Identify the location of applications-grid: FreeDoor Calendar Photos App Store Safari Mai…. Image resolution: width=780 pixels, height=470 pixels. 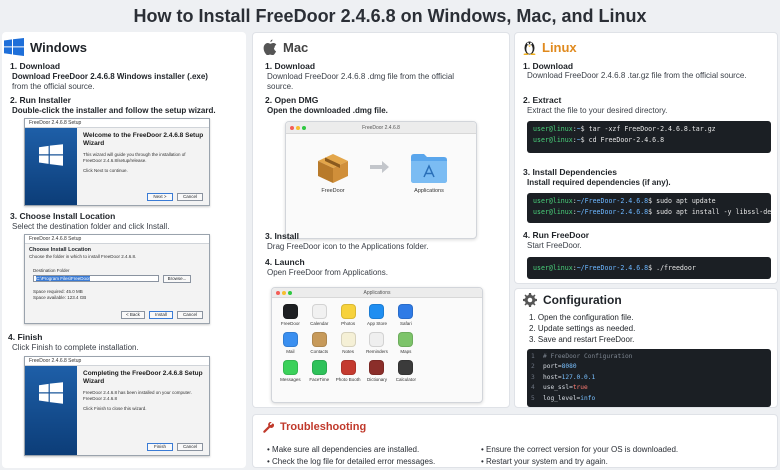
(377, 343).